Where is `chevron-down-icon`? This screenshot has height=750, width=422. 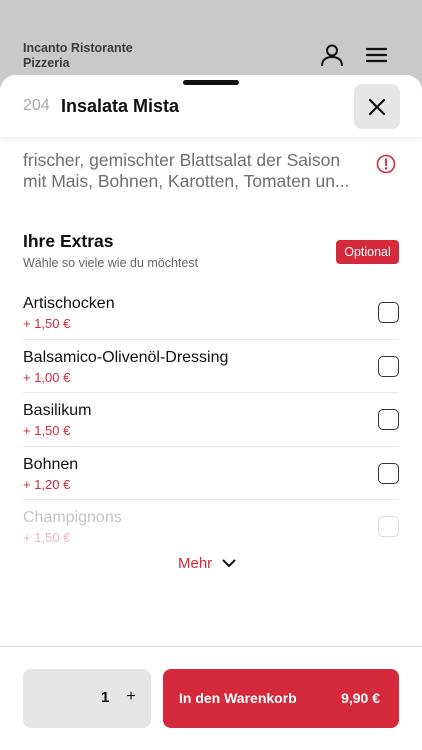
chevron-down-icon is located at coordinates (229, 563).